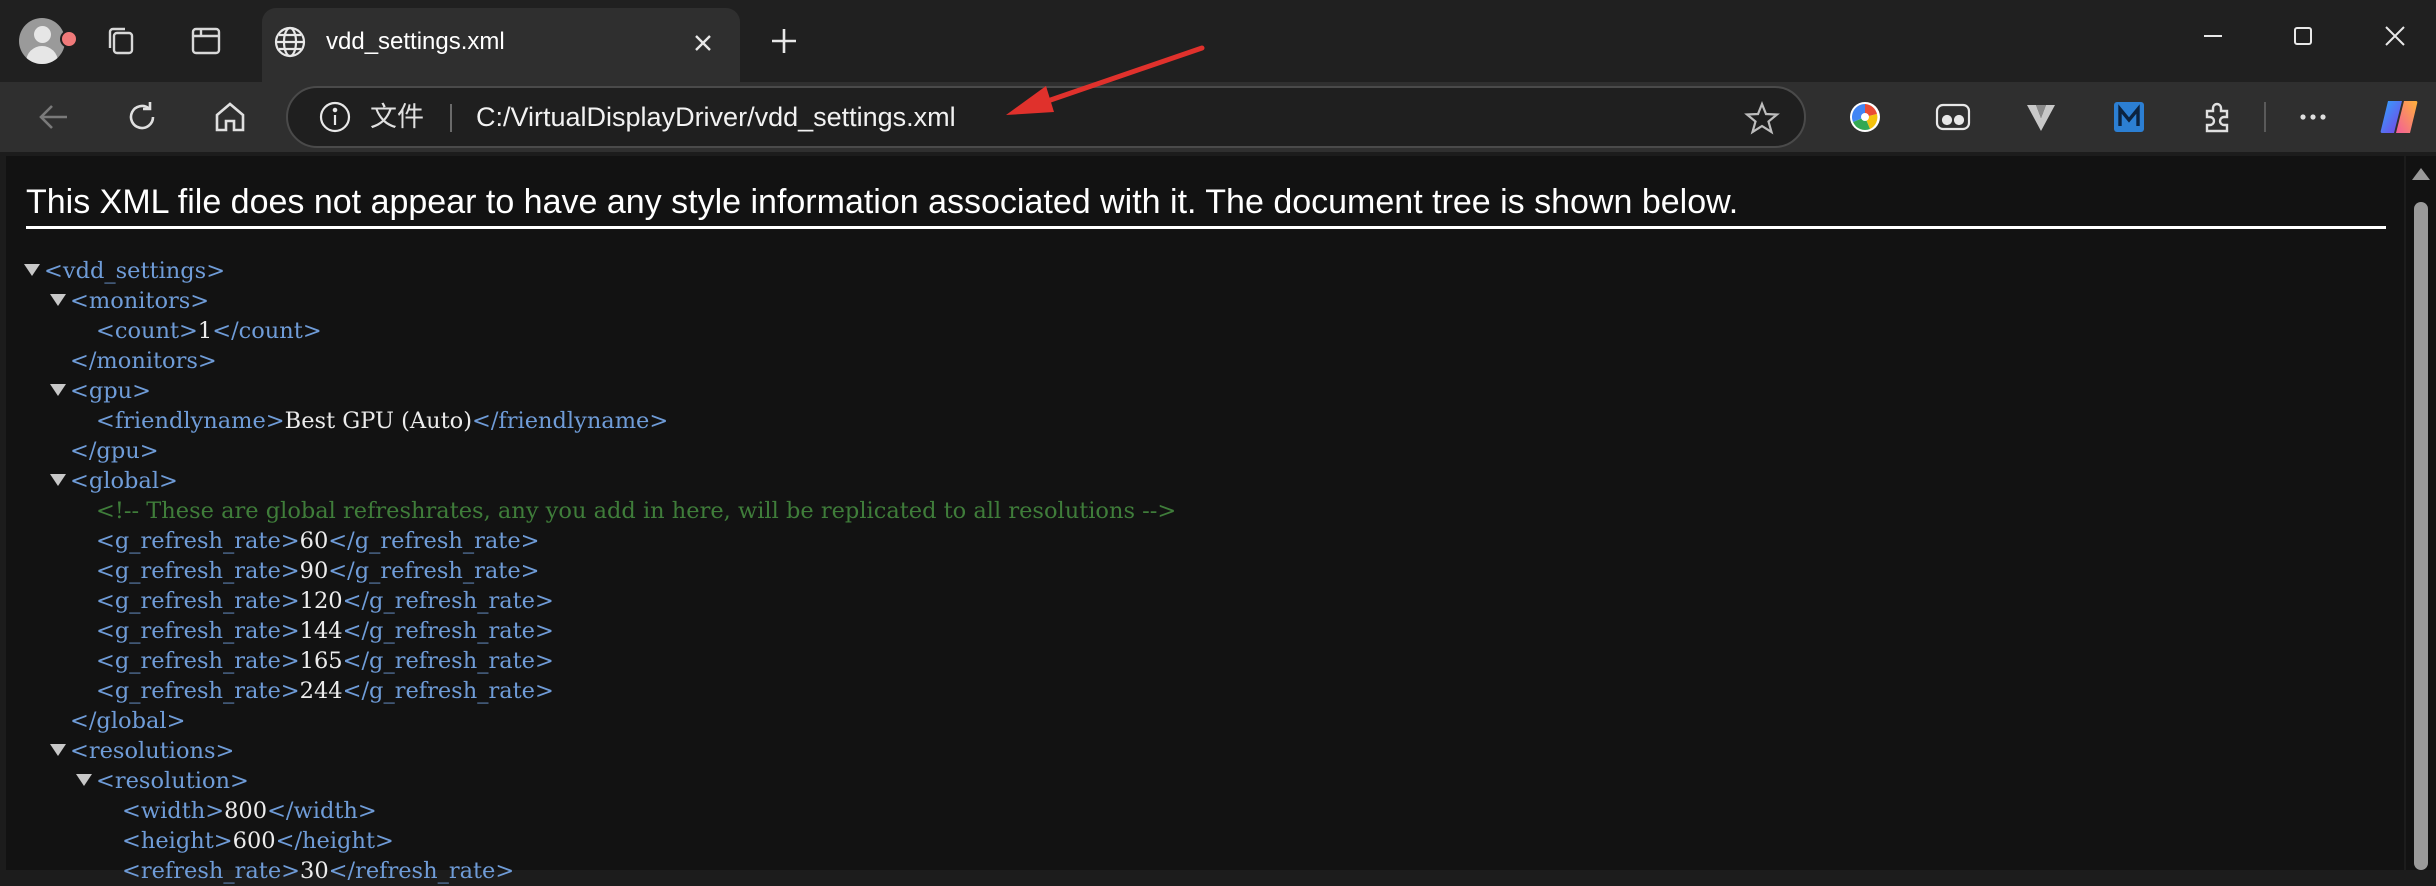 The image size is (2436, 886). Describe the element at coordinates (135, 271) in the screenshot. I see `xml-open-tag: <vdd_settings>` at that location.